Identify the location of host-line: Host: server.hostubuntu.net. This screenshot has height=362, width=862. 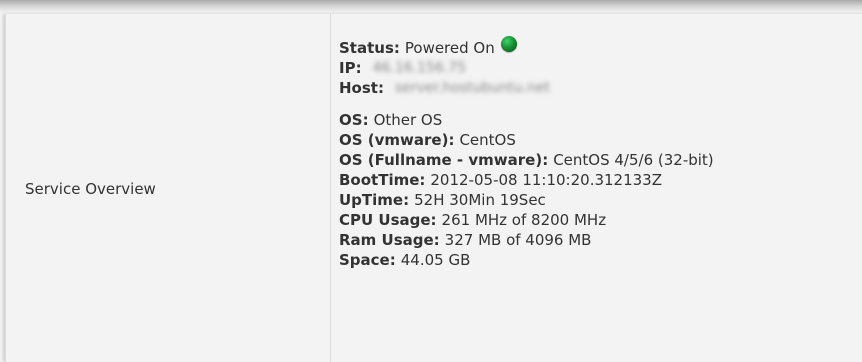
(444, 88).